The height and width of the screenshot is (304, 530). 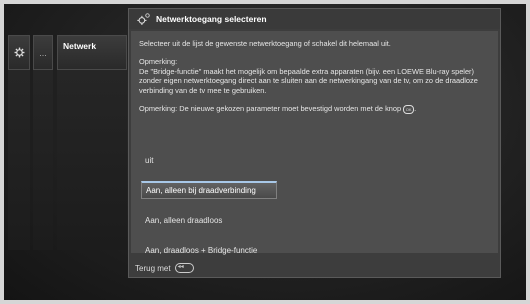 I want to click on dialog-footer: Terug met, so click(x=164, y=268).